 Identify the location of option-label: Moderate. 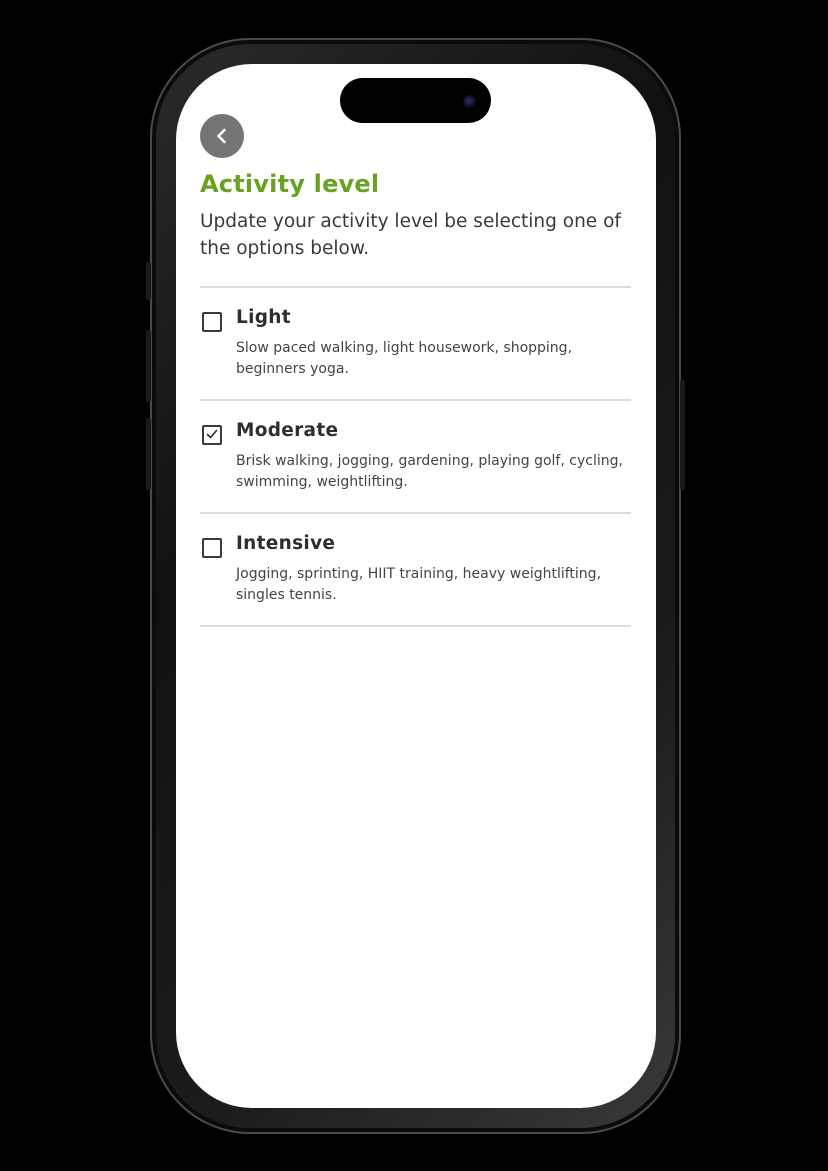
(287, 430).